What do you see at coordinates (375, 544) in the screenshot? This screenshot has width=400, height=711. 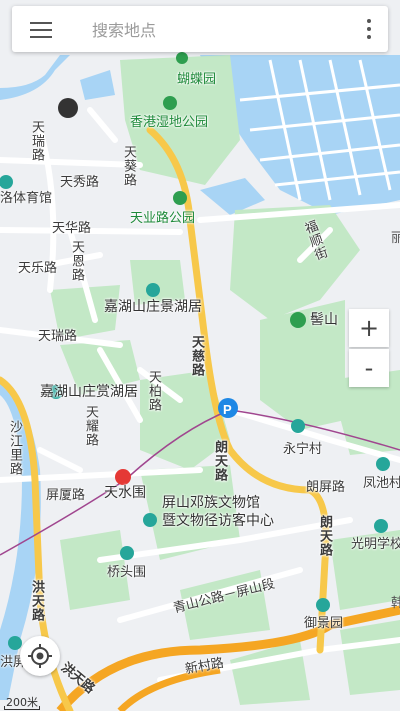 I see `poi-kwong-ming: 光明学校` at bounding box center [375, 544].